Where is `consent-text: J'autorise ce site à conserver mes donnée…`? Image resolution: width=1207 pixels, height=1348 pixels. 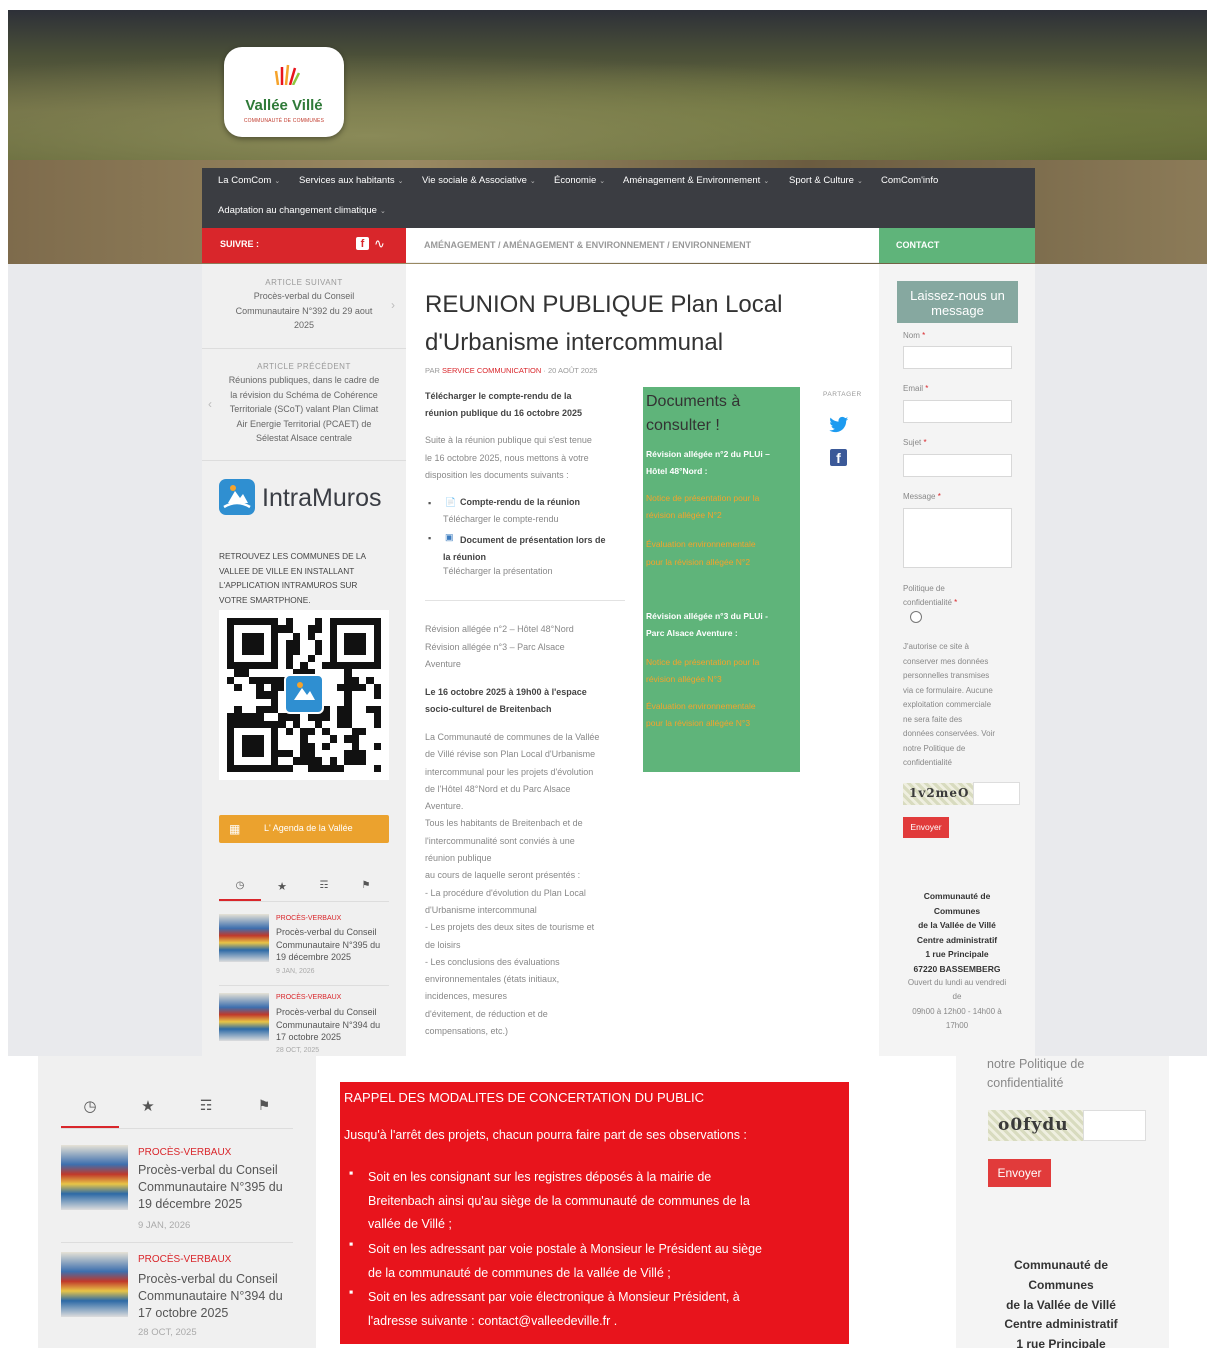 consent-text: J'autorise ce site à conserver mes donnée… is located at coordinates (949, 704).